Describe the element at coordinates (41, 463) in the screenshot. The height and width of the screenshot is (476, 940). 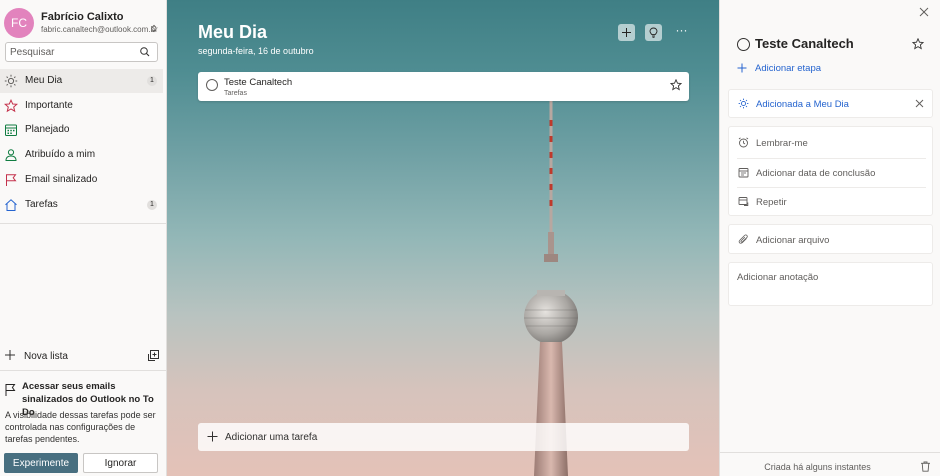
I see `try-button: Experimente` at that location.